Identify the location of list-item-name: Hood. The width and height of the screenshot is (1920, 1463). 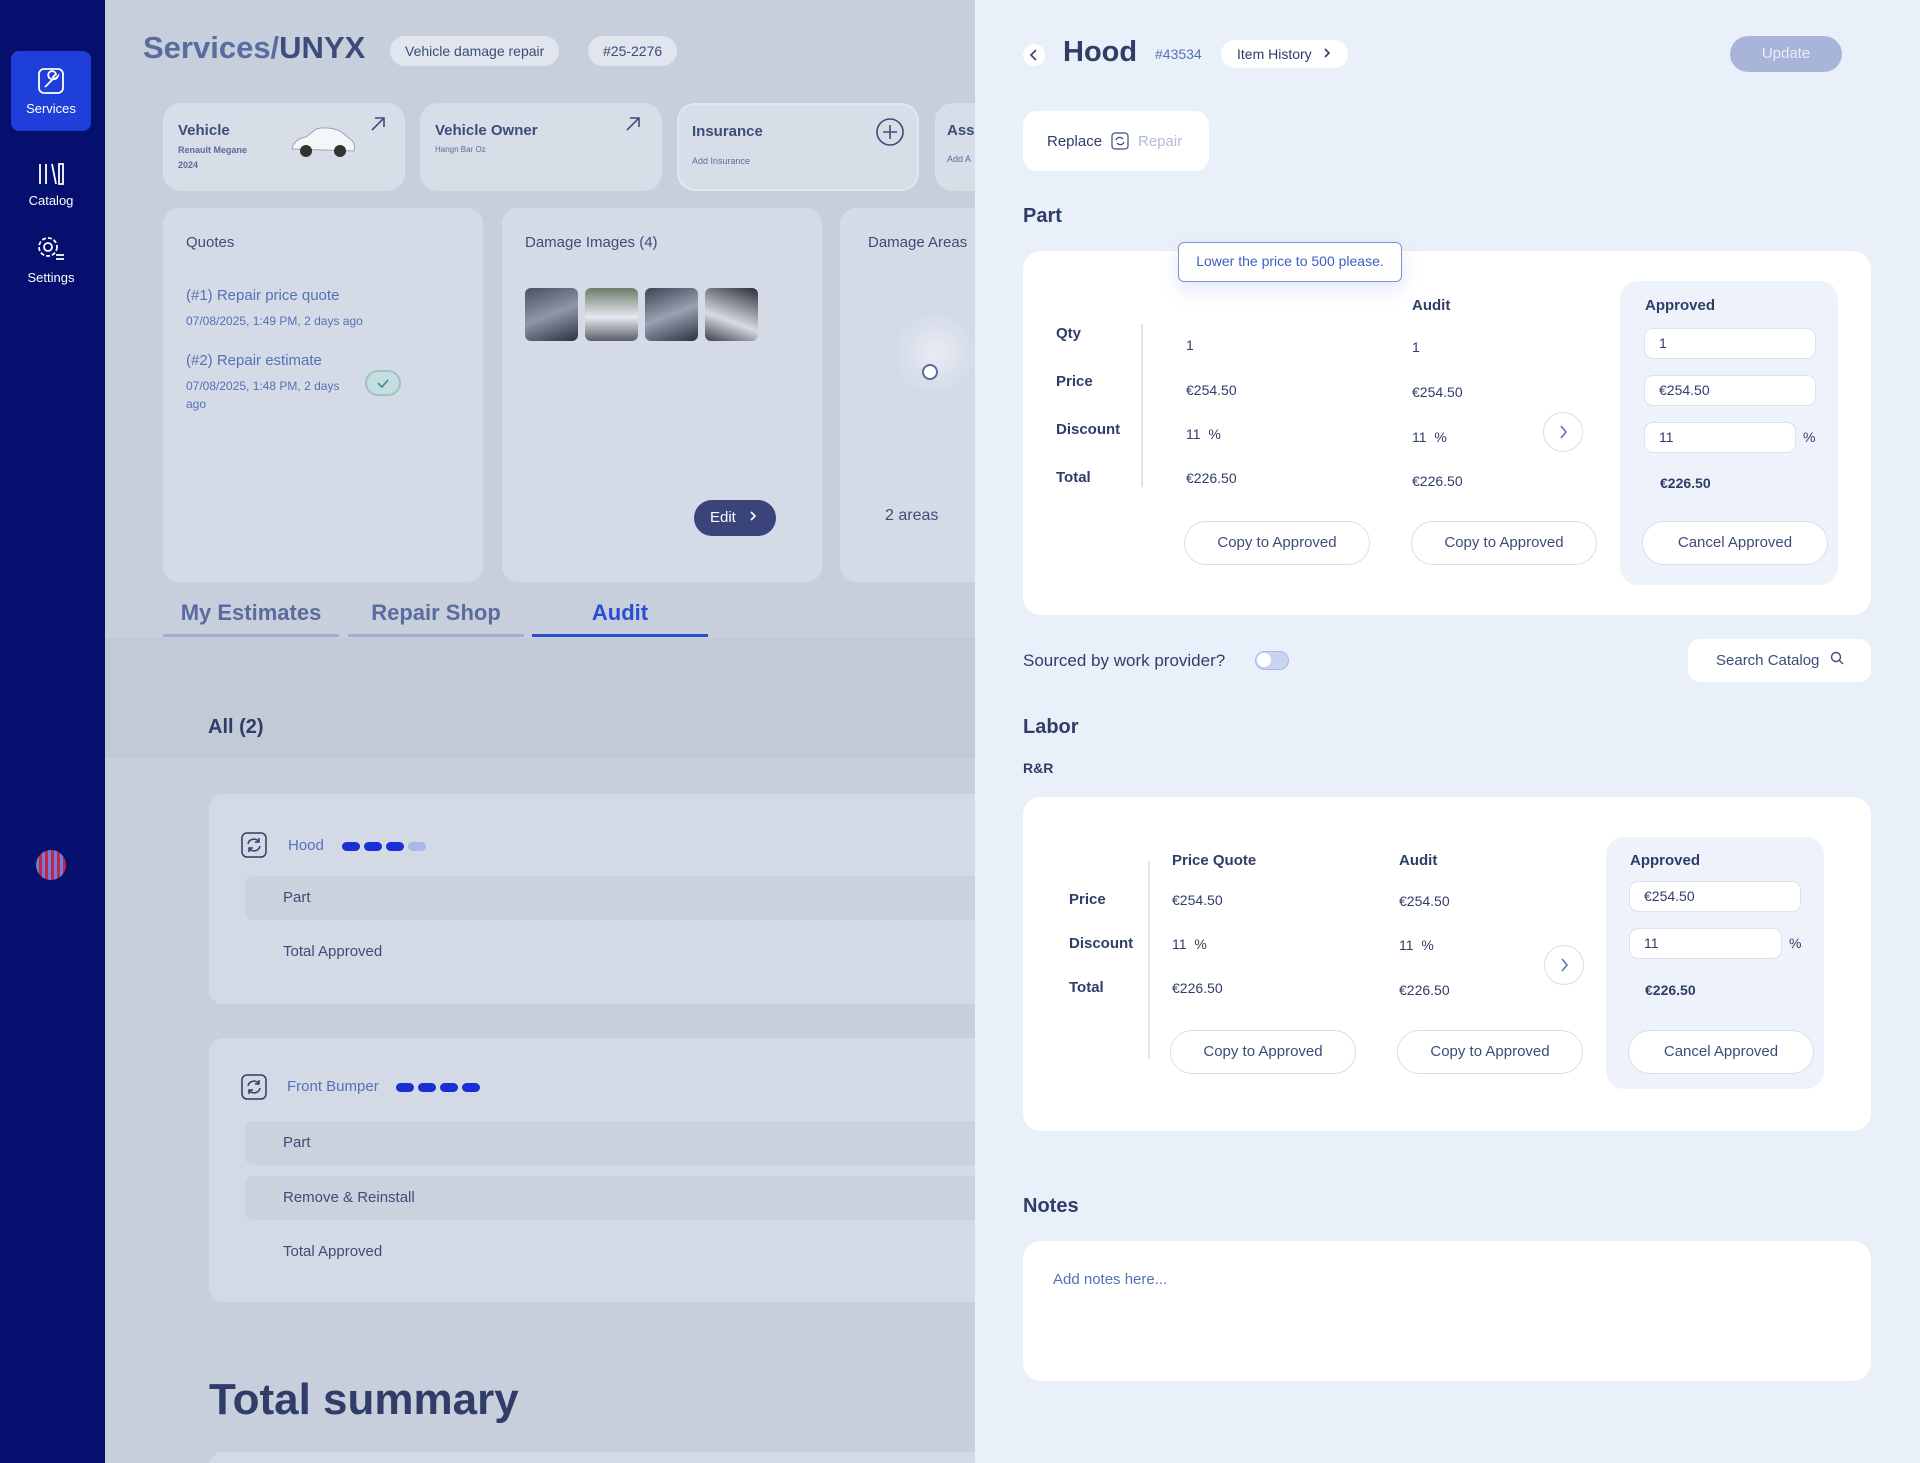
(306, 845).